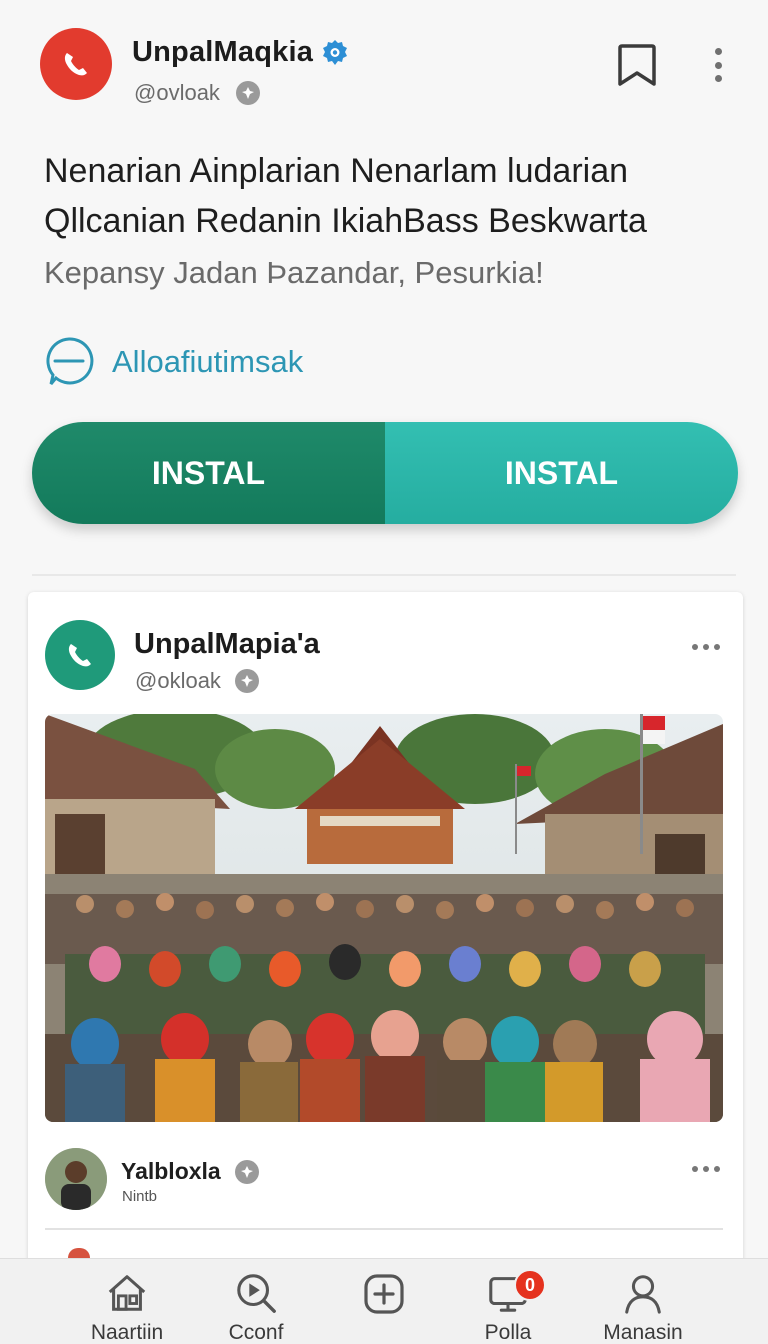  I want to click on section-divider, so click(384, 575).